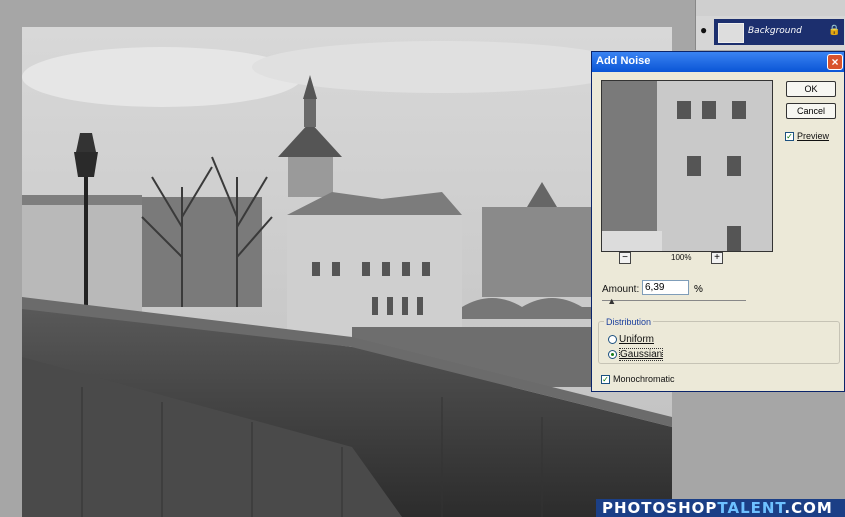 The width and height of the screenshot is (845, 517). Describe the element at coordinates (641, 354) in the screenshot. I see `gaussian-label: Gaussian` at that location.